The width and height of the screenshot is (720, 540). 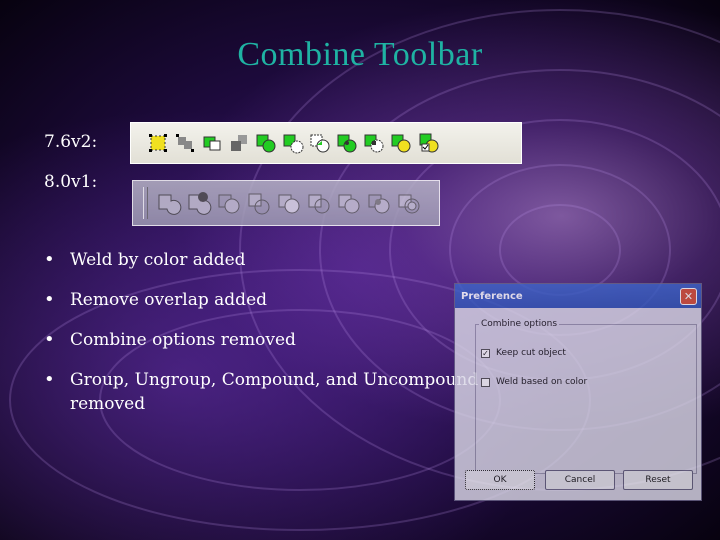 What do you see at coordinates (542, 382) in the screenshot?
I see `weld-based-on-color-label: Weld based on color` at bounding box center [542, 382].